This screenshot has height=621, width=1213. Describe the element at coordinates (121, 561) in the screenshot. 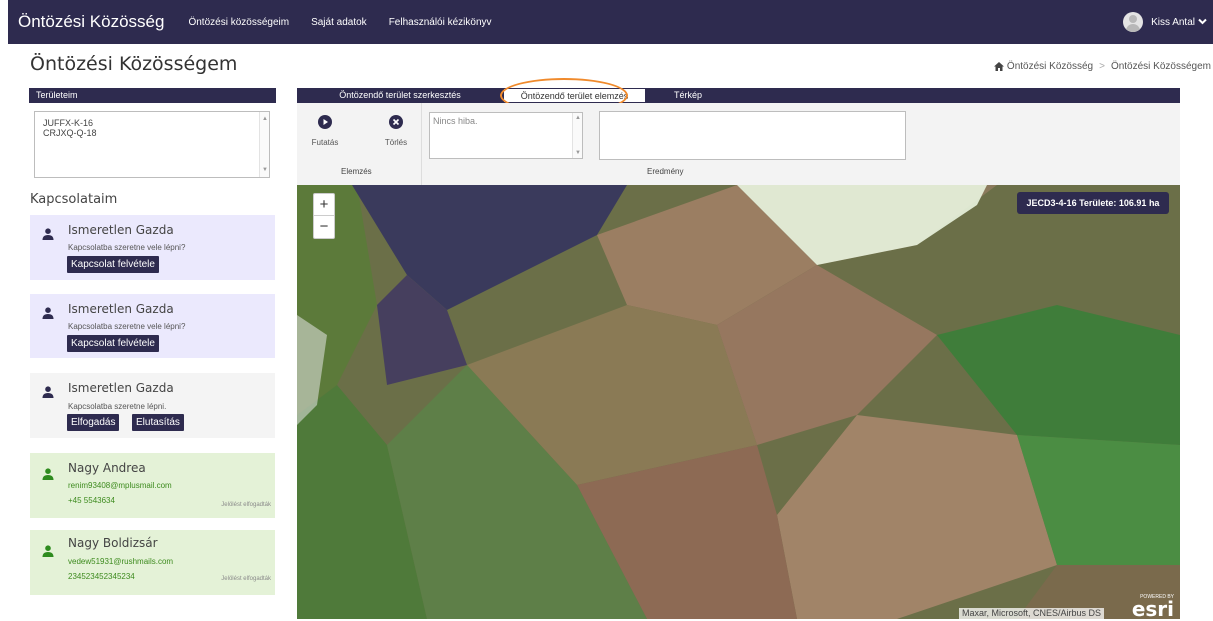

I see `contact-email: vedew51931@rushmails.com` at that location.